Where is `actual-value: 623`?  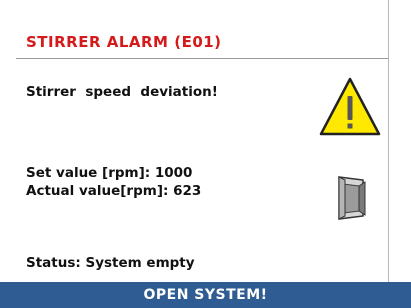 actual-value: 623 is located at coordinates (187, 191).